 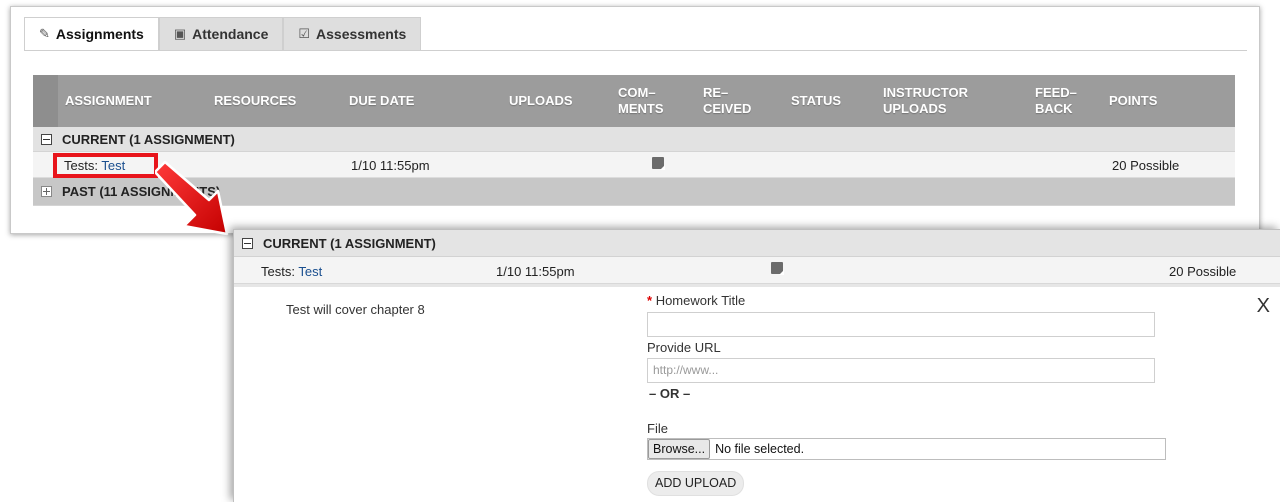 I want to click on col-feedback-line2: BACK, so click(x=1054, y=108).